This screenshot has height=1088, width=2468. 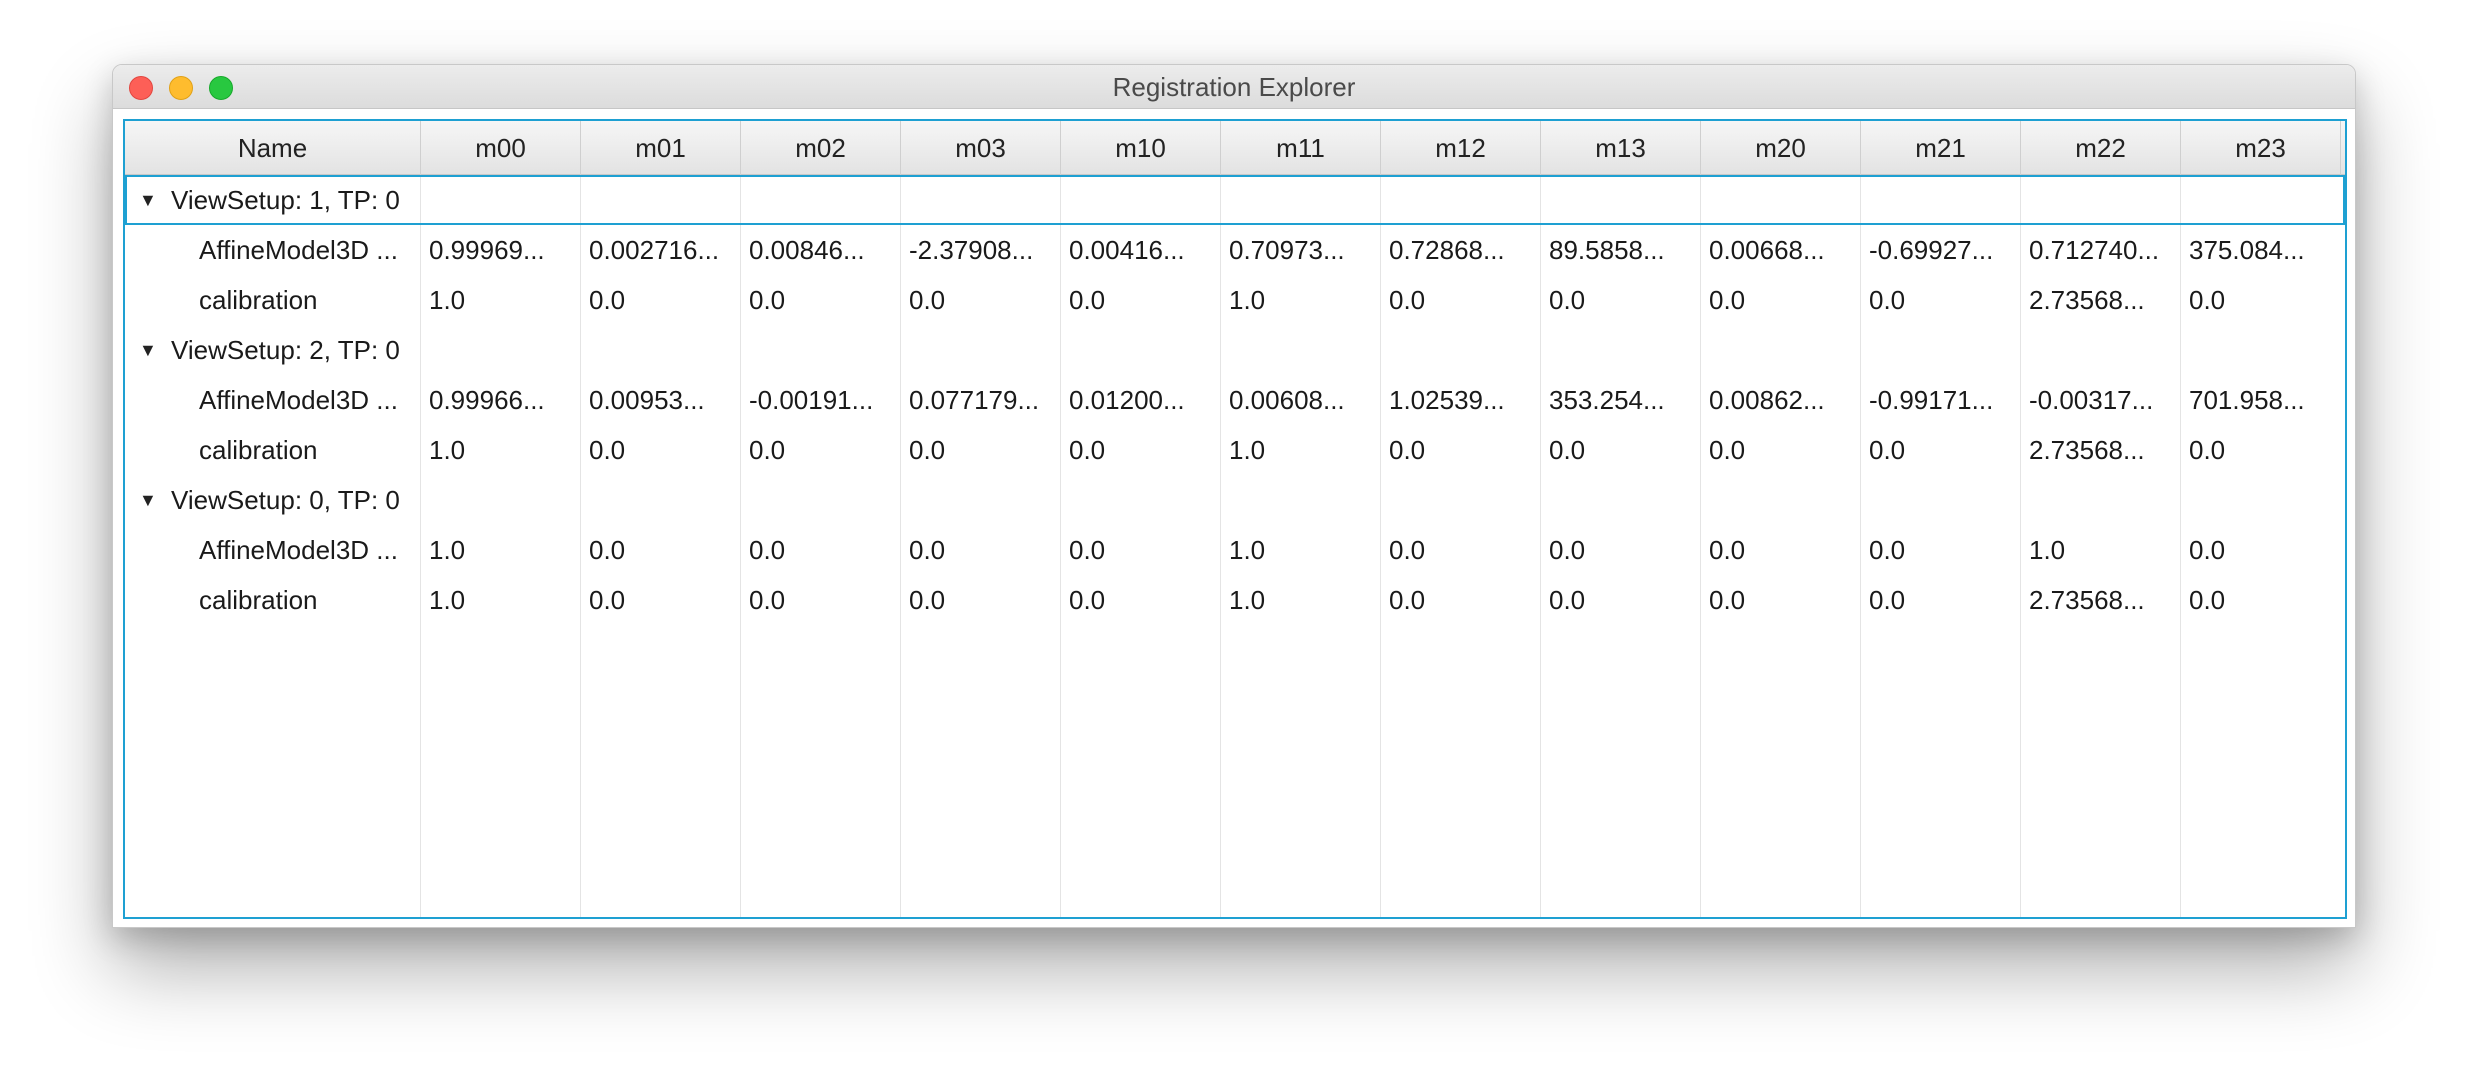 What do you see at coordinates (273, 148) in the screenshot?
I see `column-header-name: Name` at bounding box center [273, 148].